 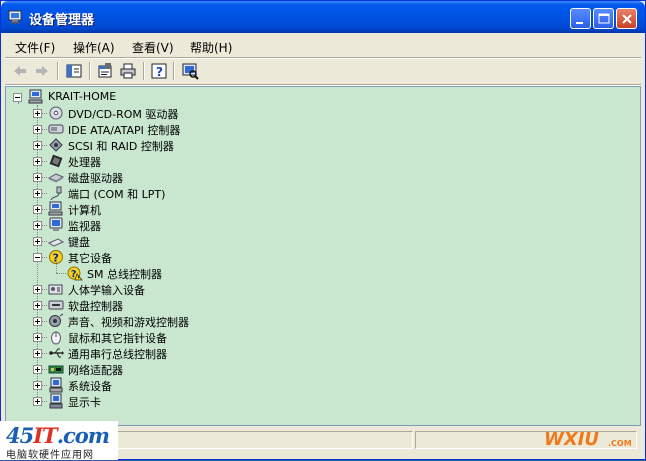 What do you see at coordinates (56, 113) in the screenshot?
I see `cdrom-icon` at bounding box center [56, 113].